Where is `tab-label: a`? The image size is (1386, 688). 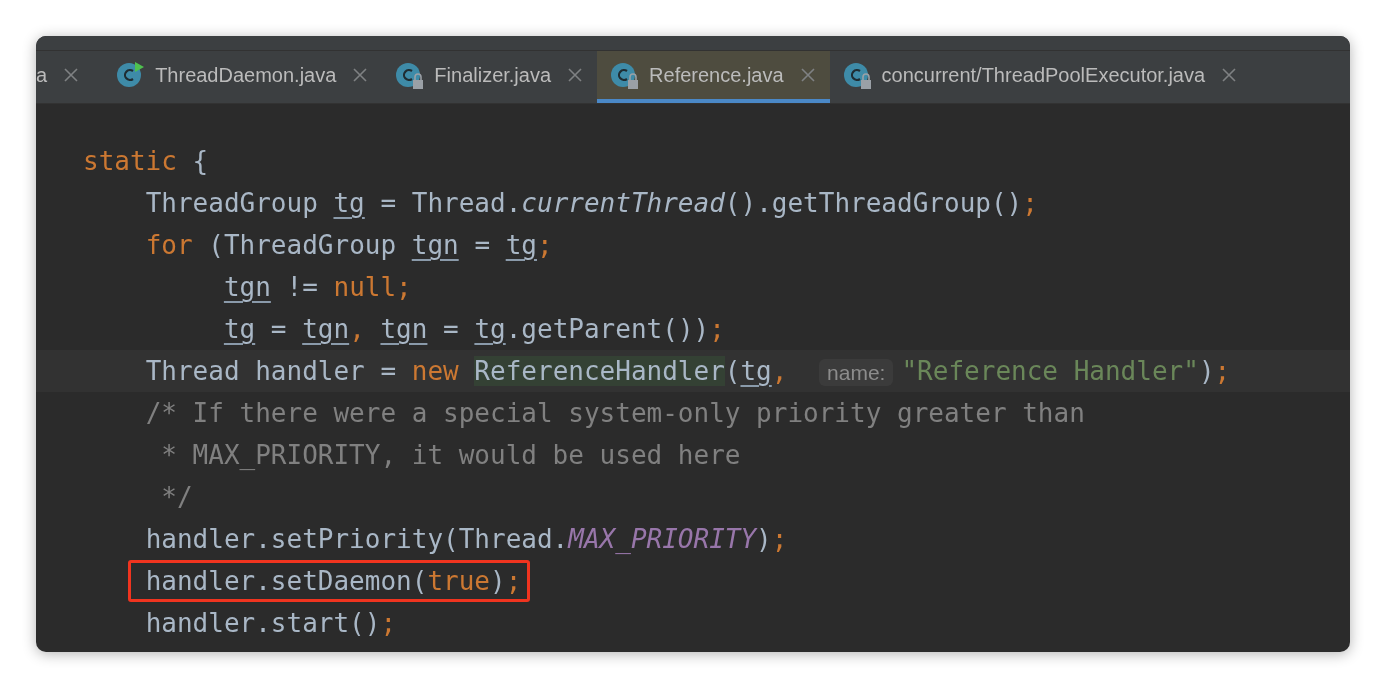
tab-label: a is located at coordinates (42, 75).